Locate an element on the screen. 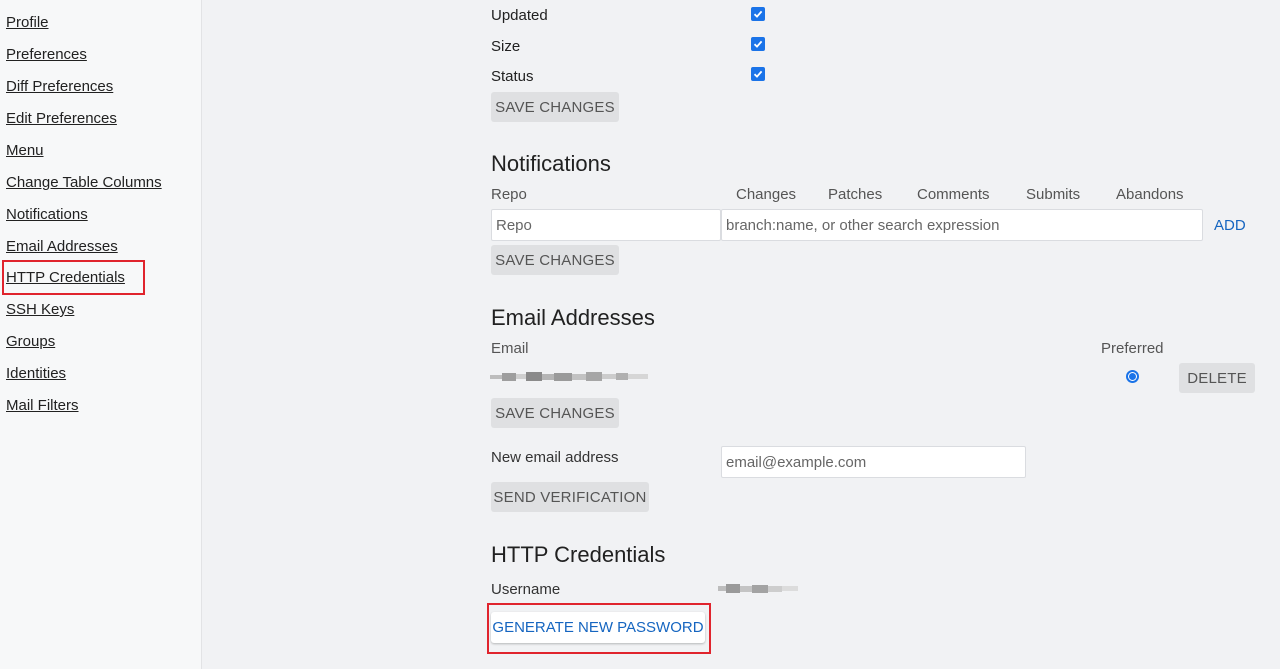  checkbox-status is located at coordinates (758, 74).